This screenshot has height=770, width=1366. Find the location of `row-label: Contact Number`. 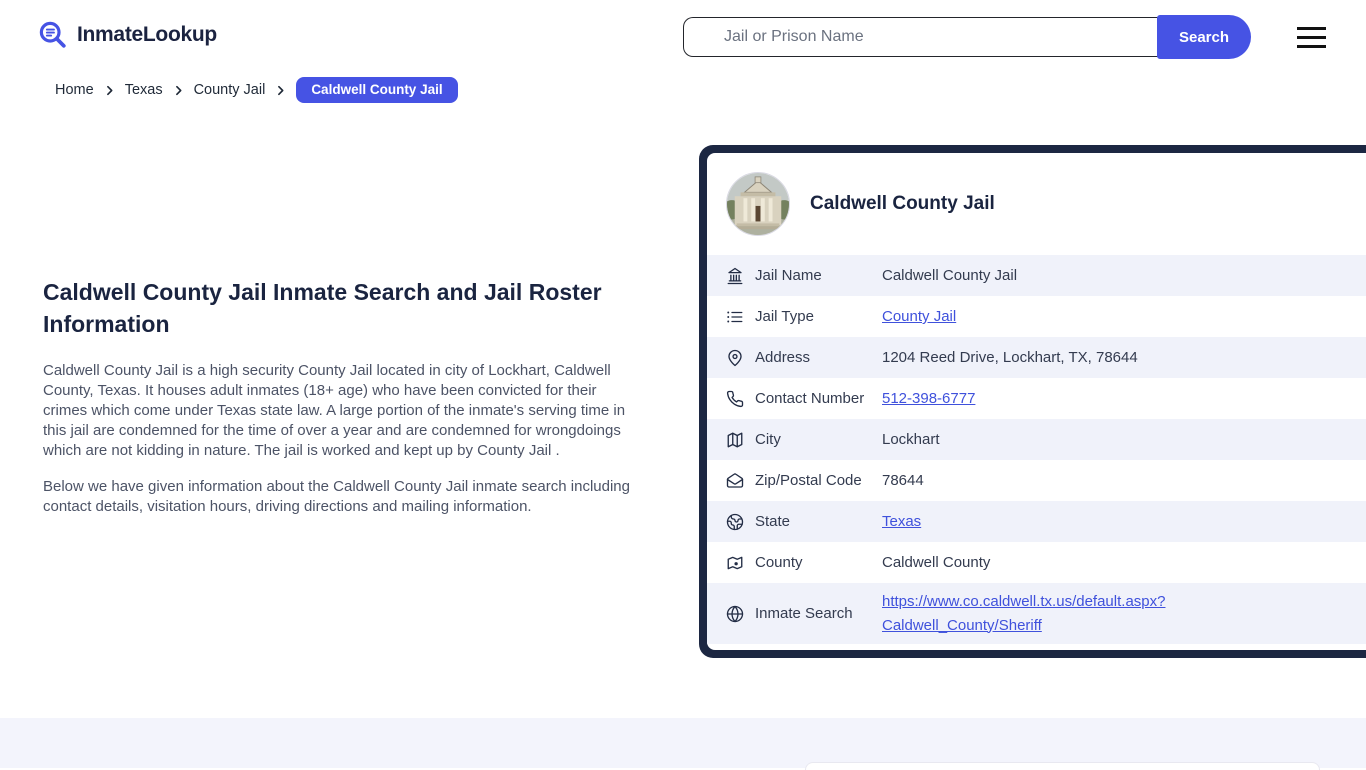

row-label: Contact Number is located at coordinates (810, 398).